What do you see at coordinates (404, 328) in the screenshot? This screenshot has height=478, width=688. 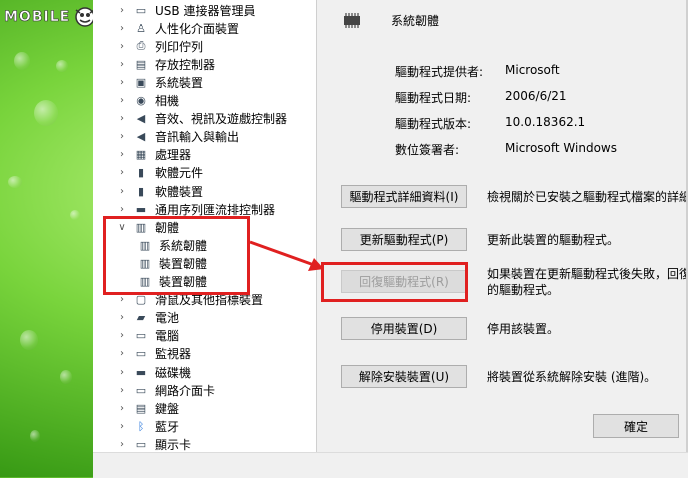 I see `disable-device-button: 停用裝置(D)` at bounding box center [404, 328].